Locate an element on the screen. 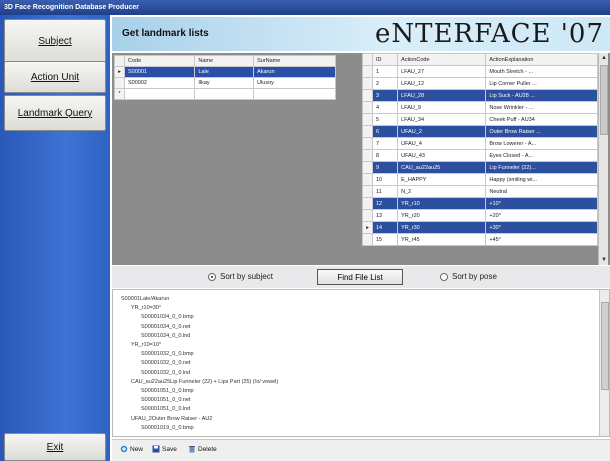  table-cell: N_2 is located at coordinates (442, 191).